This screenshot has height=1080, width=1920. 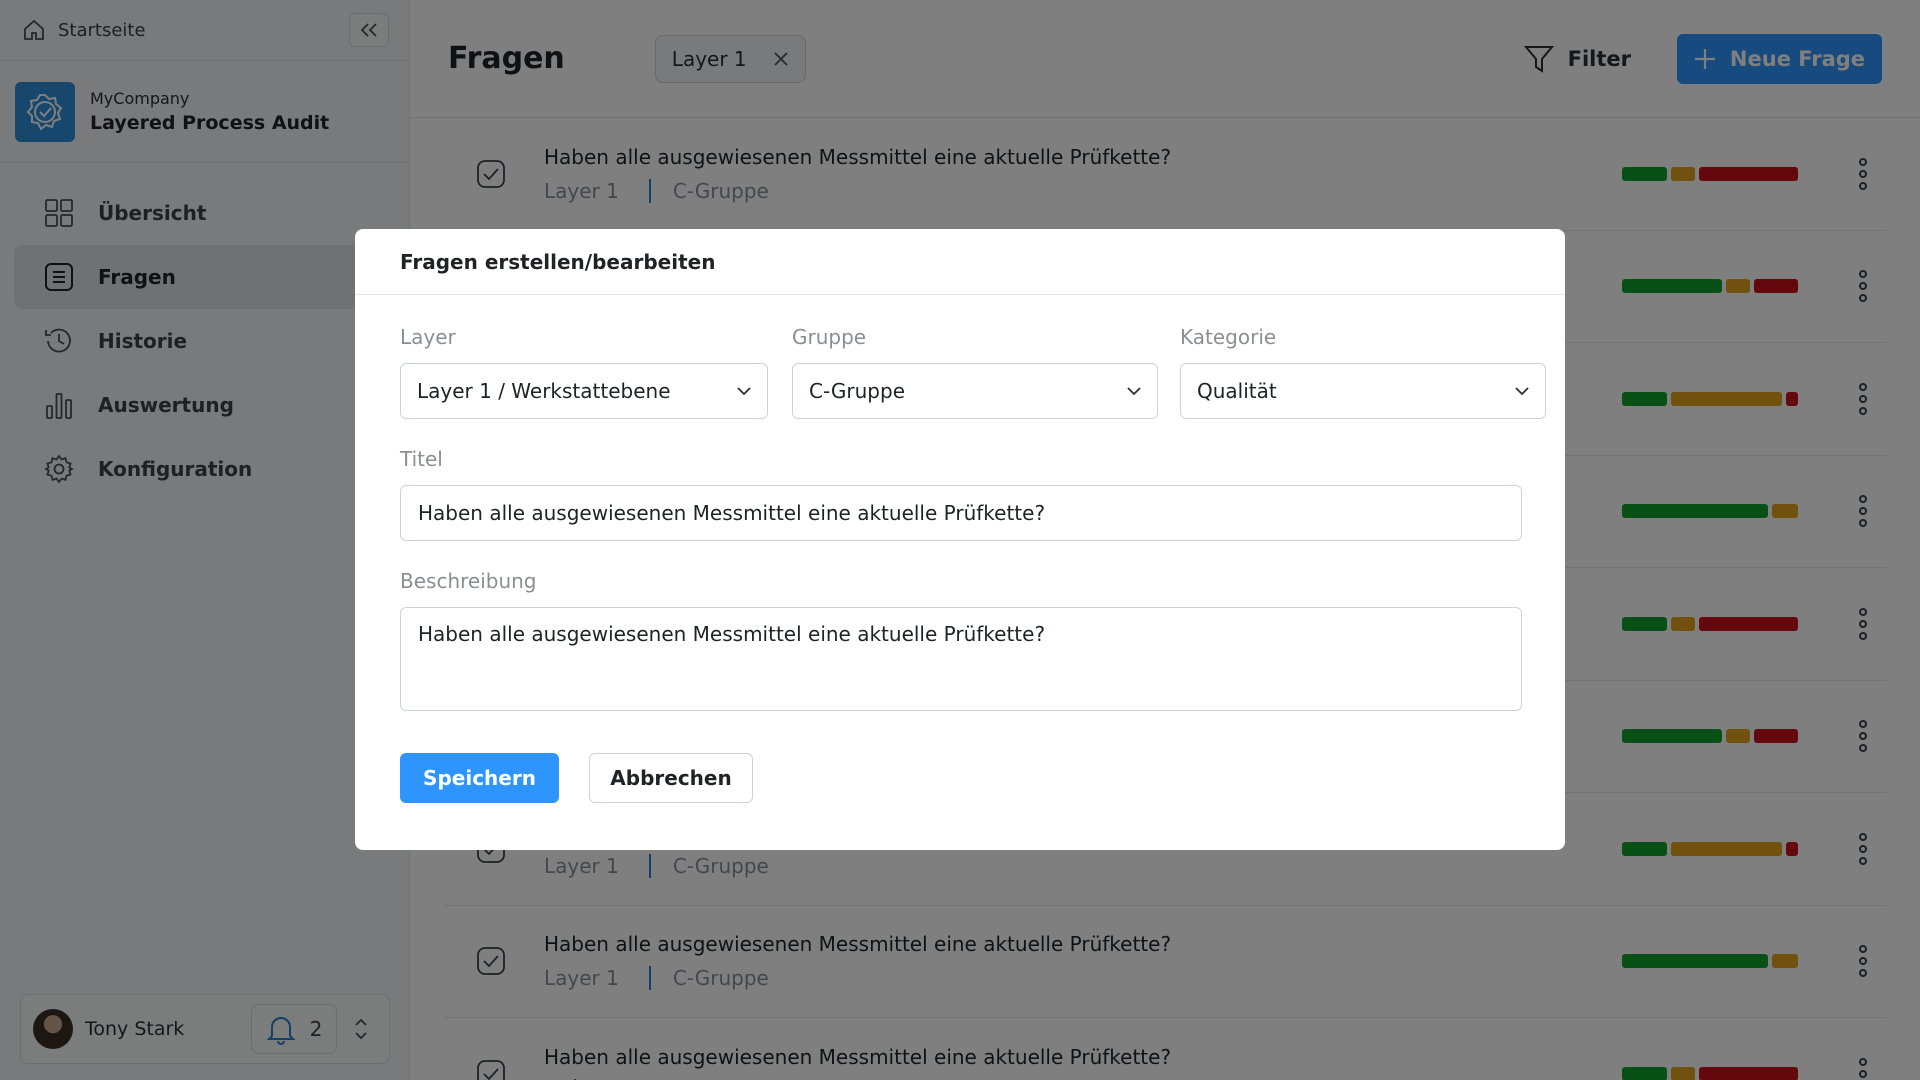 What do you see at coordinates (479, 778) in the screenshot?
I see `save-button: Speichern` at bounding box center [479, 778].